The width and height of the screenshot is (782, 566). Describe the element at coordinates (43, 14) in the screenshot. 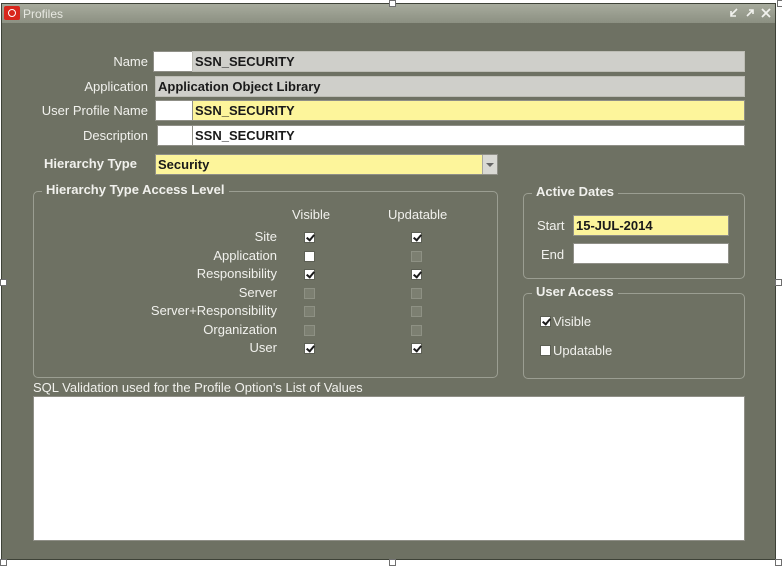

I see `window-title: Profiles` at that location.